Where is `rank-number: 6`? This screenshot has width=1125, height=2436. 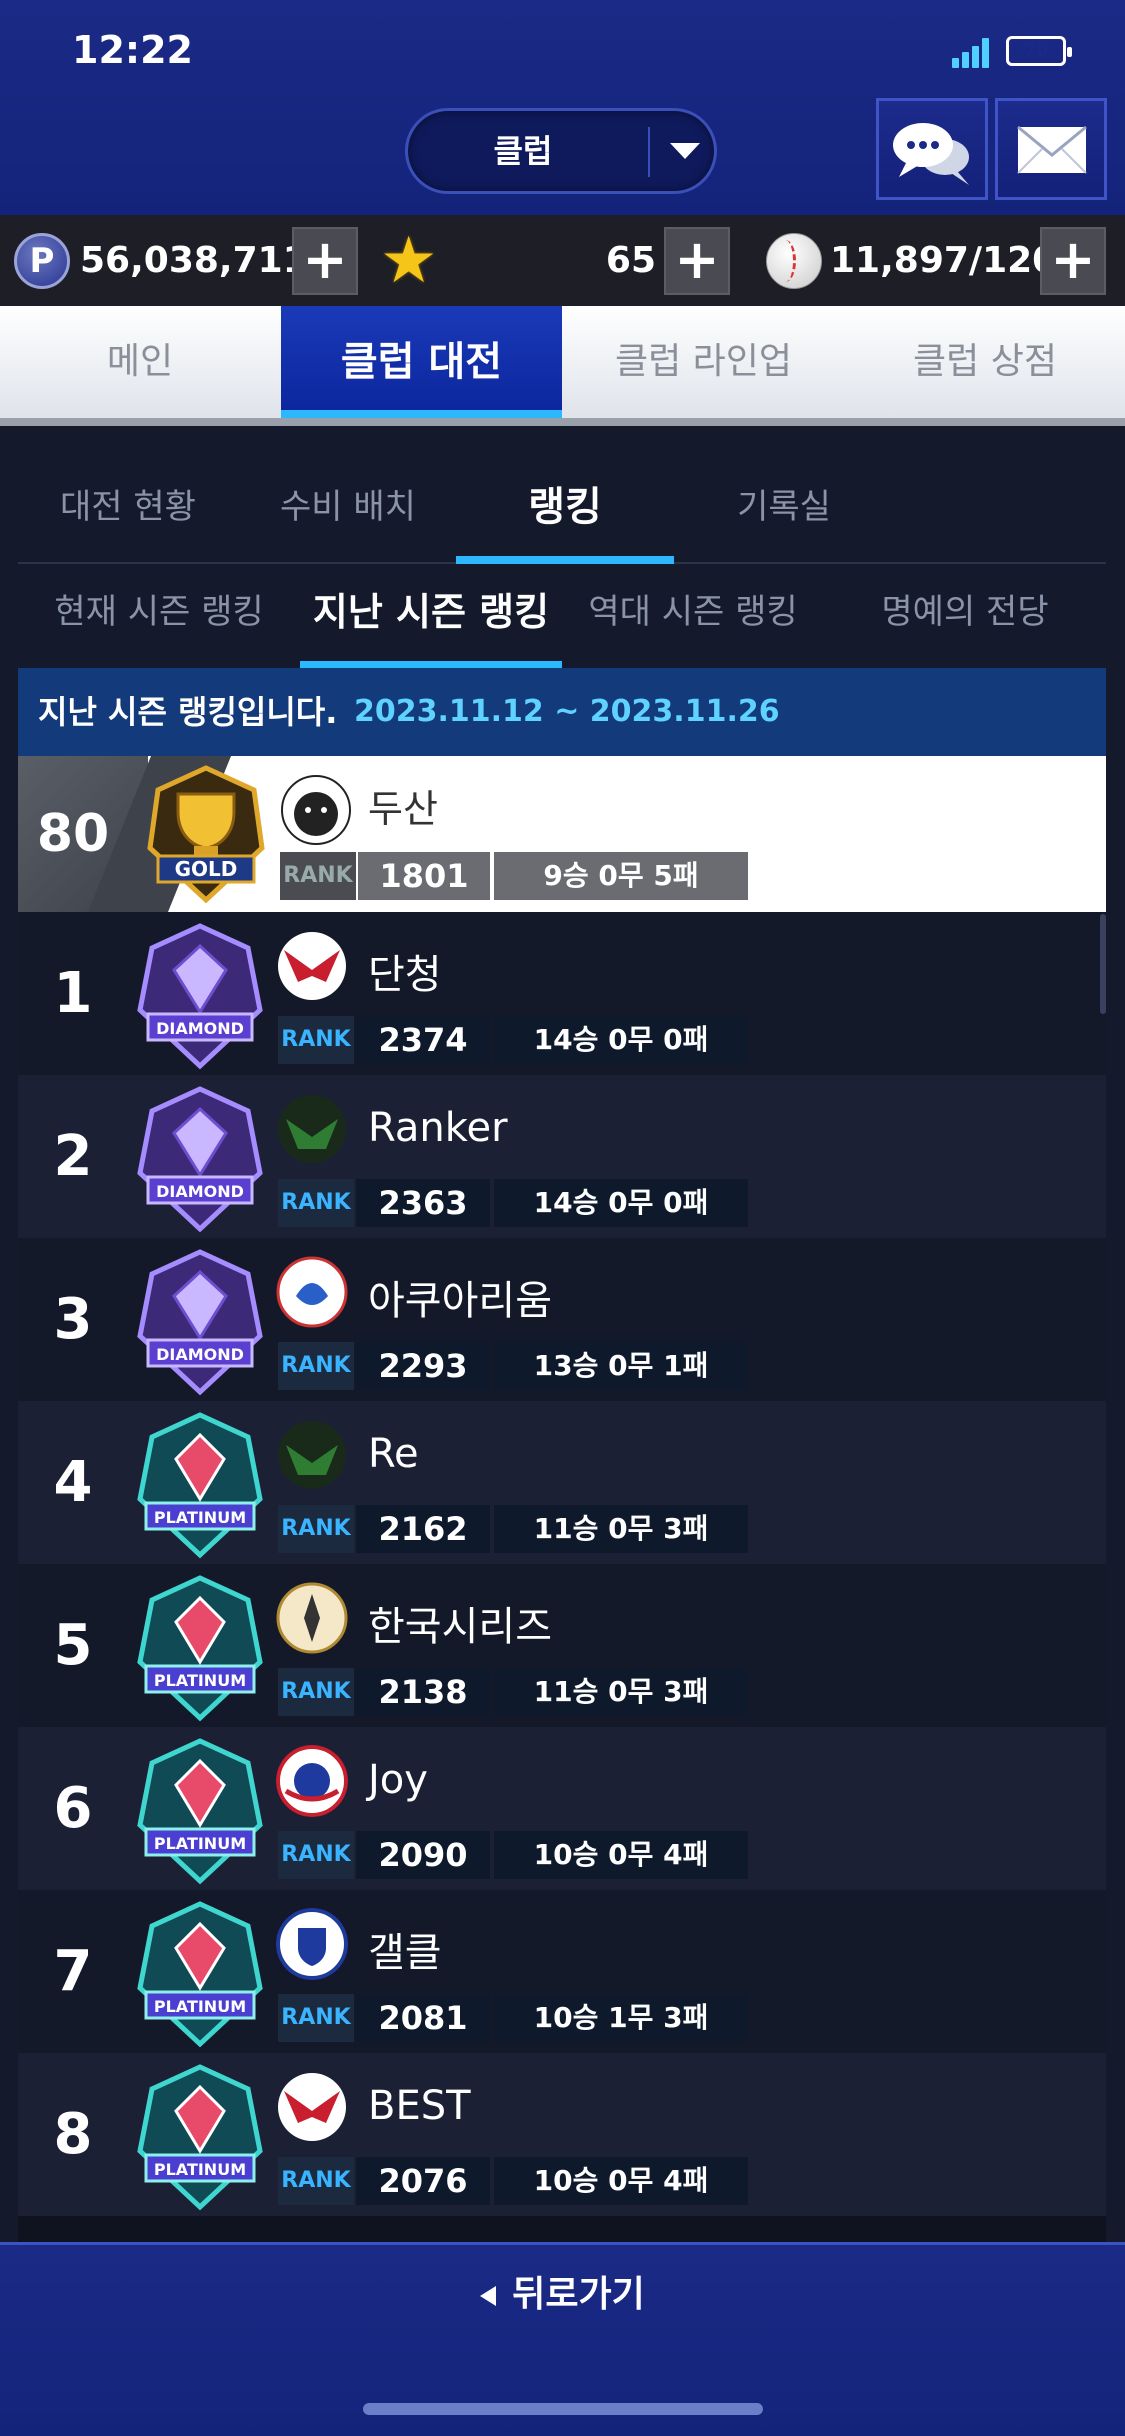
rank-number: 6 is located at coordinates (73, 1808).